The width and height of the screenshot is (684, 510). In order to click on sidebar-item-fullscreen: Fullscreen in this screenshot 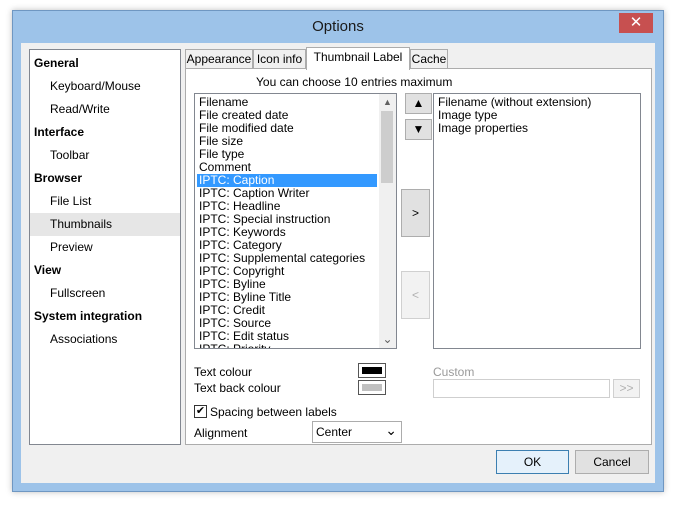, I will do `click(105, 293)`.